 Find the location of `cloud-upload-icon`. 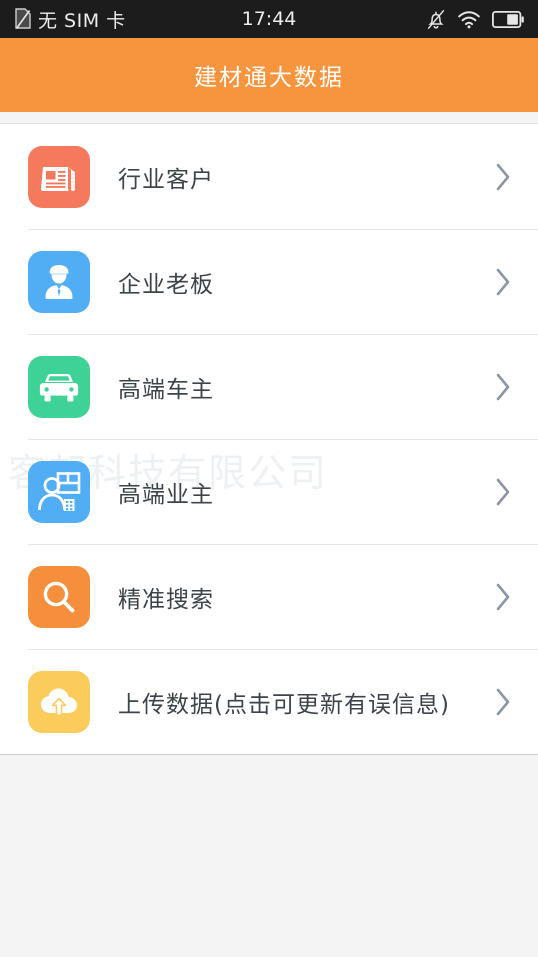

cloud-upload-icon is located at coordinates (59, 701).